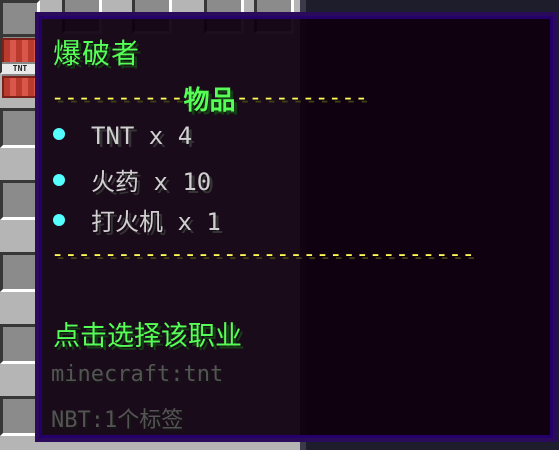  What do you see at coordinates (117, 420) in the screenshot?
I see `nbt-info: NBT:1个标签` at bounding box center [117, 420].